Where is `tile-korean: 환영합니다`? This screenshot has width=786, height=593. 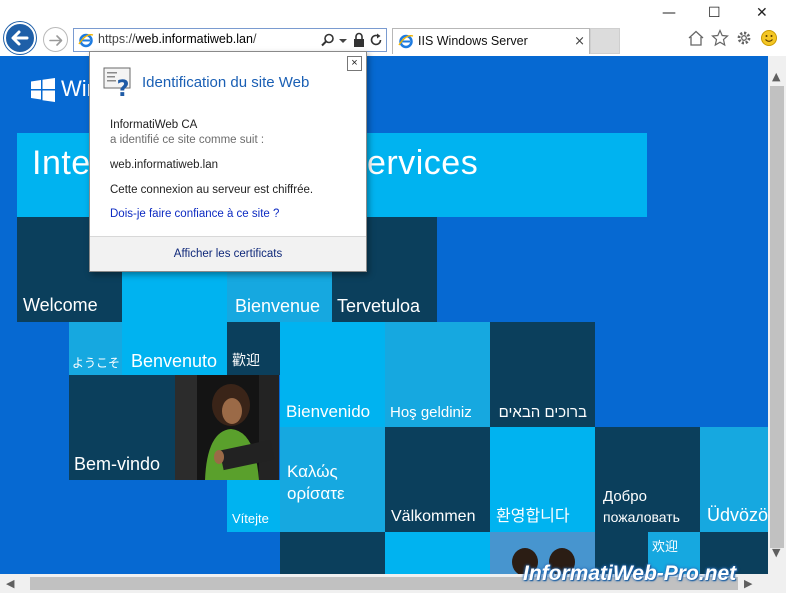 tile-korean: 환영합니다 is located at coordinates (542, 479).